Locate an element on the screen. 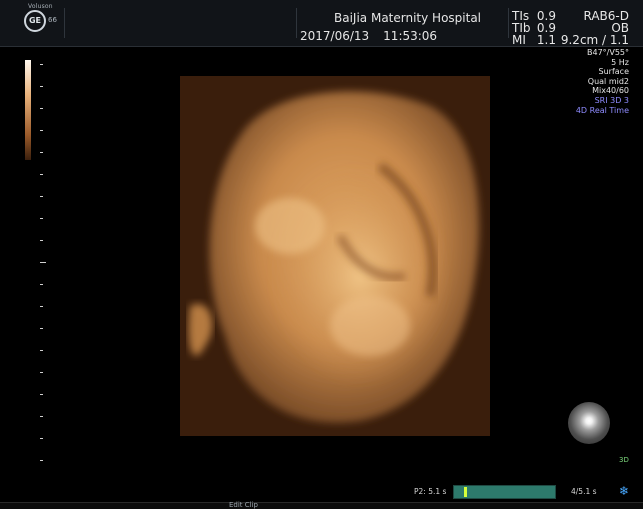 The width and height of the screenshot is (643, 509). cine-timeline-fill is located at coordinates (504, 492).